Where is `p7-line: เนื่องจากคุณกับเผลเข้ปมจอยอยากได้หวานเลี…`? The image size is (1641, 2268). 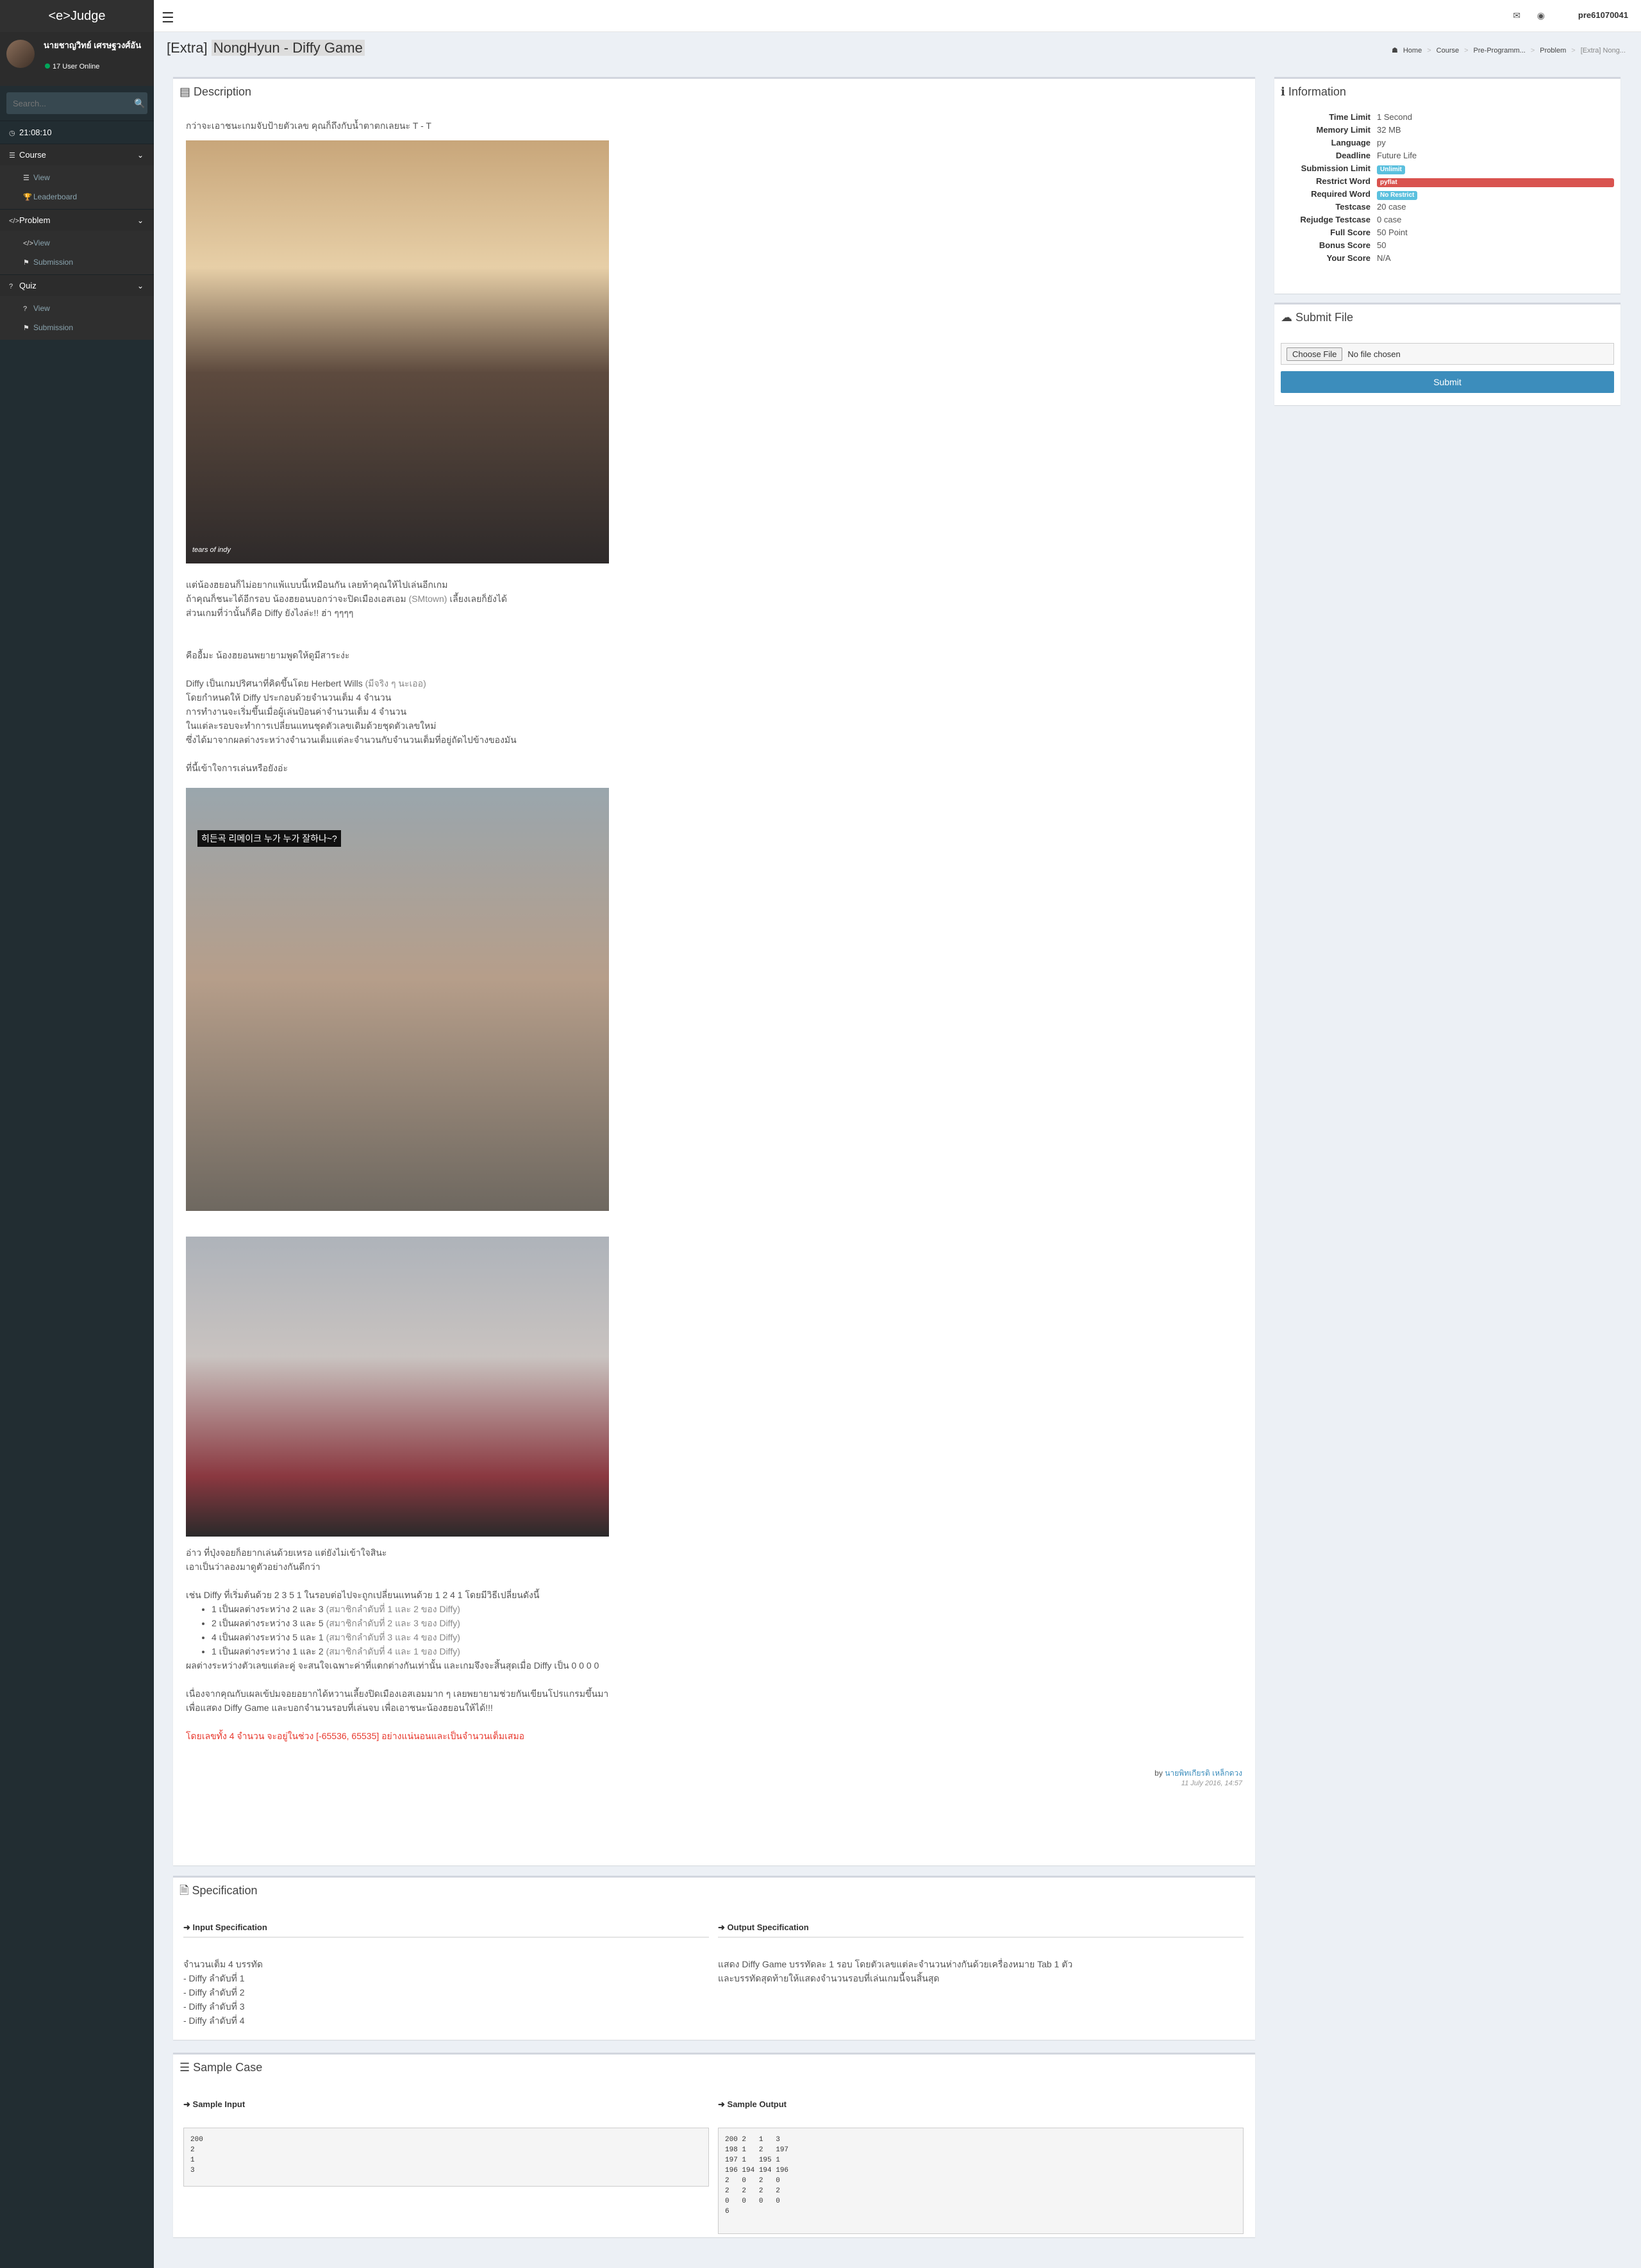
p7-line: เนื่องจากคุณกับเผลเข้ปมจอยอยากได้หวานเลี… is located at coordinates (397, 1693).